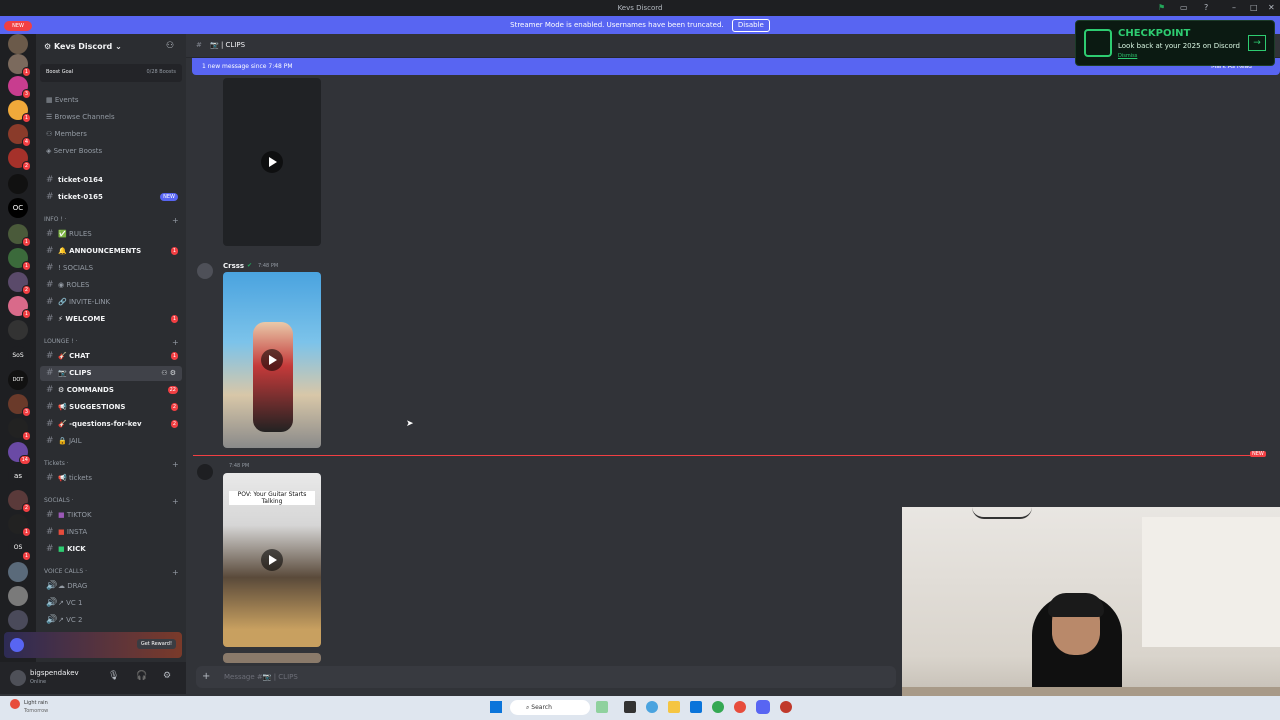  I want to click on channel-roles: # ◉ ROLES, so click(111, 285).